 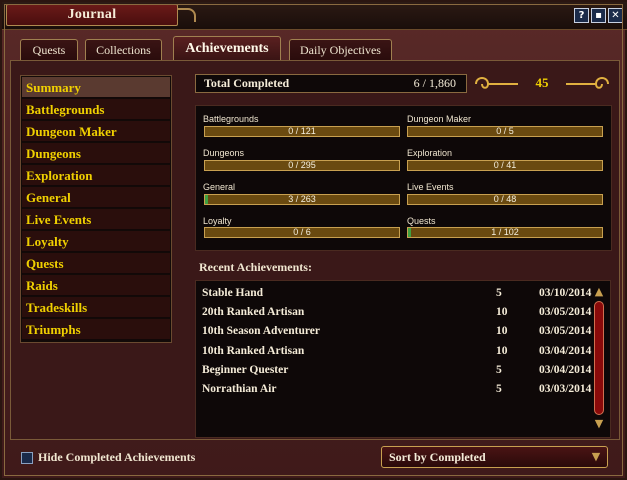 What do you see at coordinates (96, 109) in the screenshot?
I see `sidebar-item-battlegrounds: Battlegrounds` at bounding box center [96, 109].